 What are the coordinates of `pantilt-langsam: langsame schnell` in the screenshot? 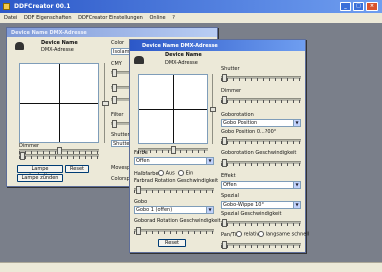 It's located at (283, 234).